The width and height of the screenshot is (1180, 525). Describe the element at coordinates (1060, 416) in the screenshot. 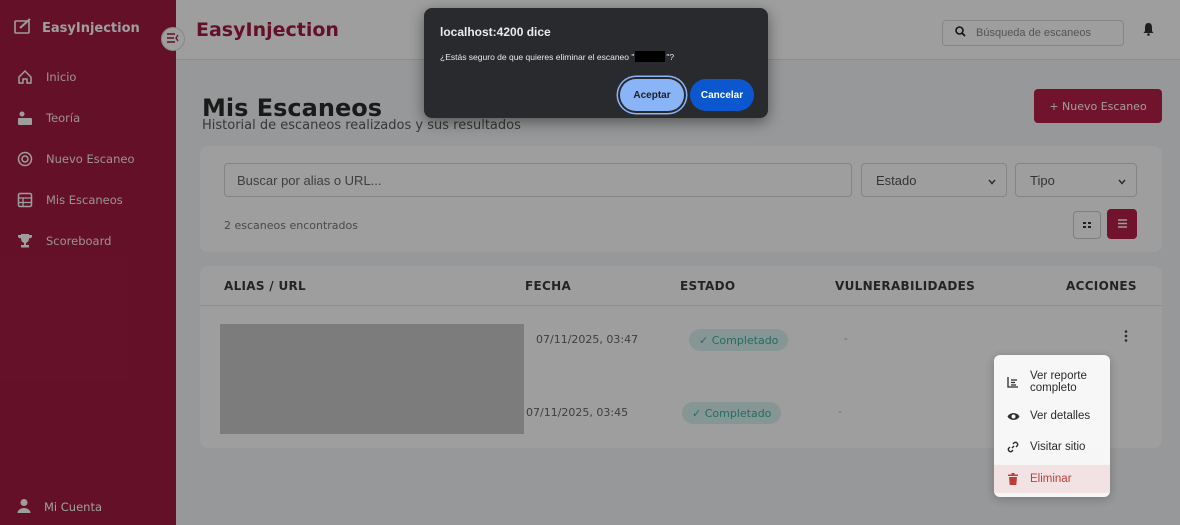

I see `menu-item-label: Ver detalles` at that location.